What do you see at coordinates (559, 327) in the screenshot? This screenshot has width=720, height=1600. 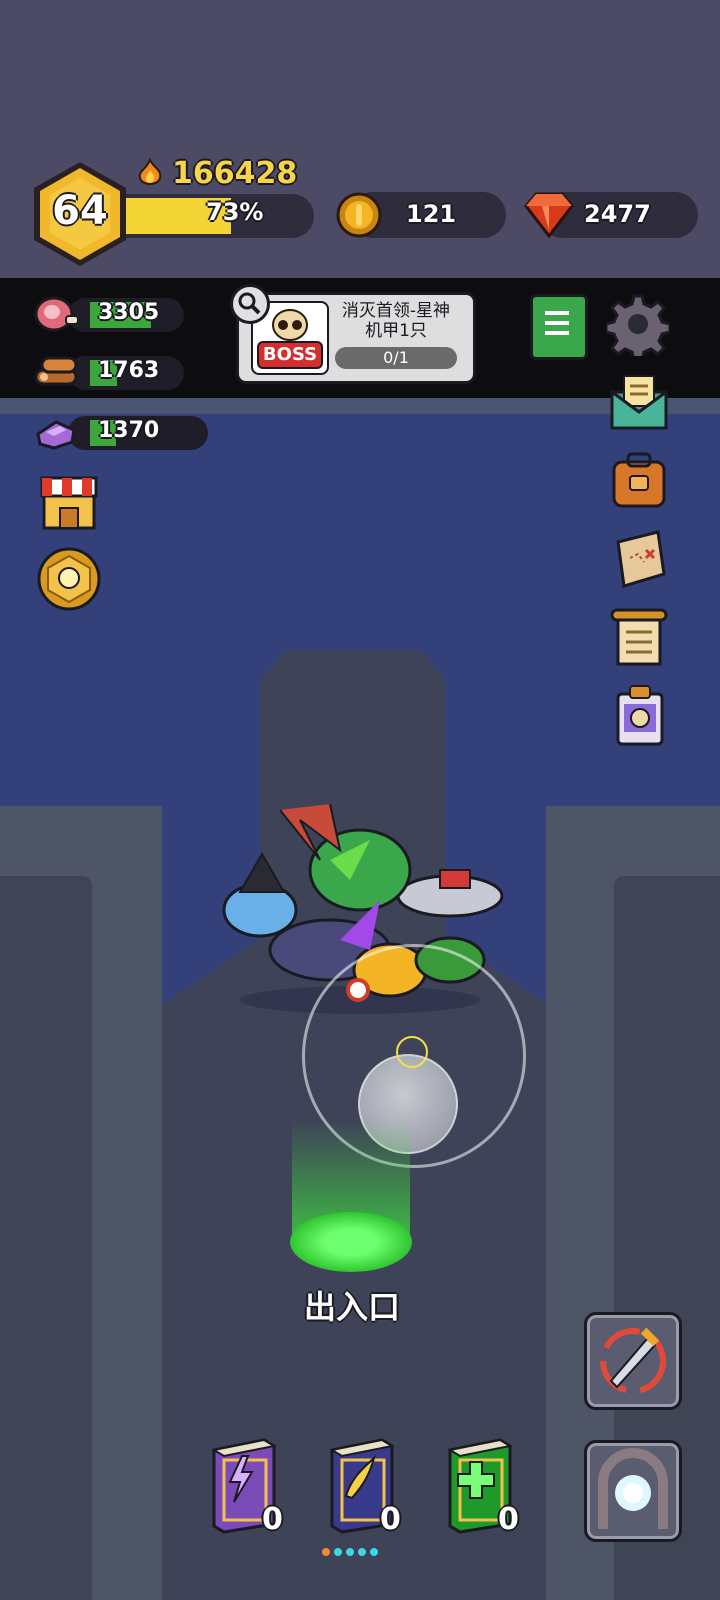 I see `journal-book-icon` at bounding box center [559, 327].